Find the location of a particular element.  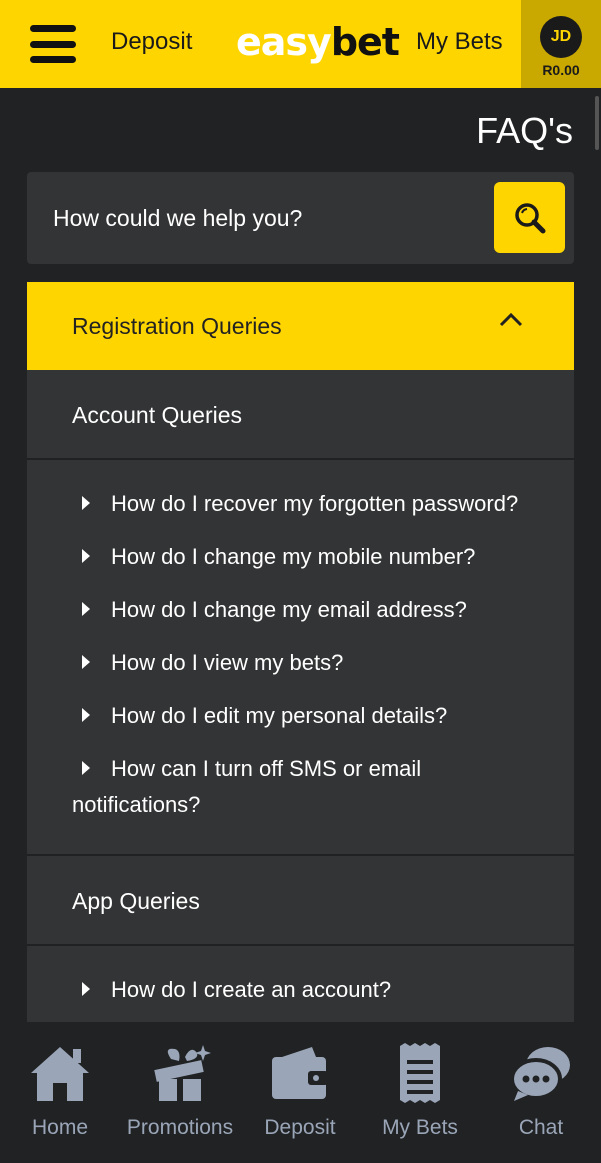

nav-home: Home is located at coordinates (60, 1092).